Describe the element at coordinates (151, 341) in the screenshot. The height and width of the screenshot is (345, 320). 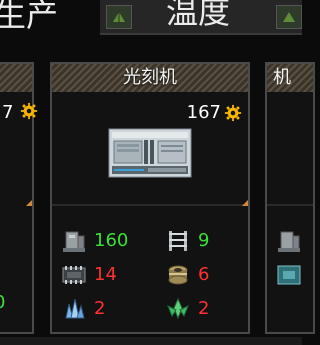
I see `bottom-bar` at that location.